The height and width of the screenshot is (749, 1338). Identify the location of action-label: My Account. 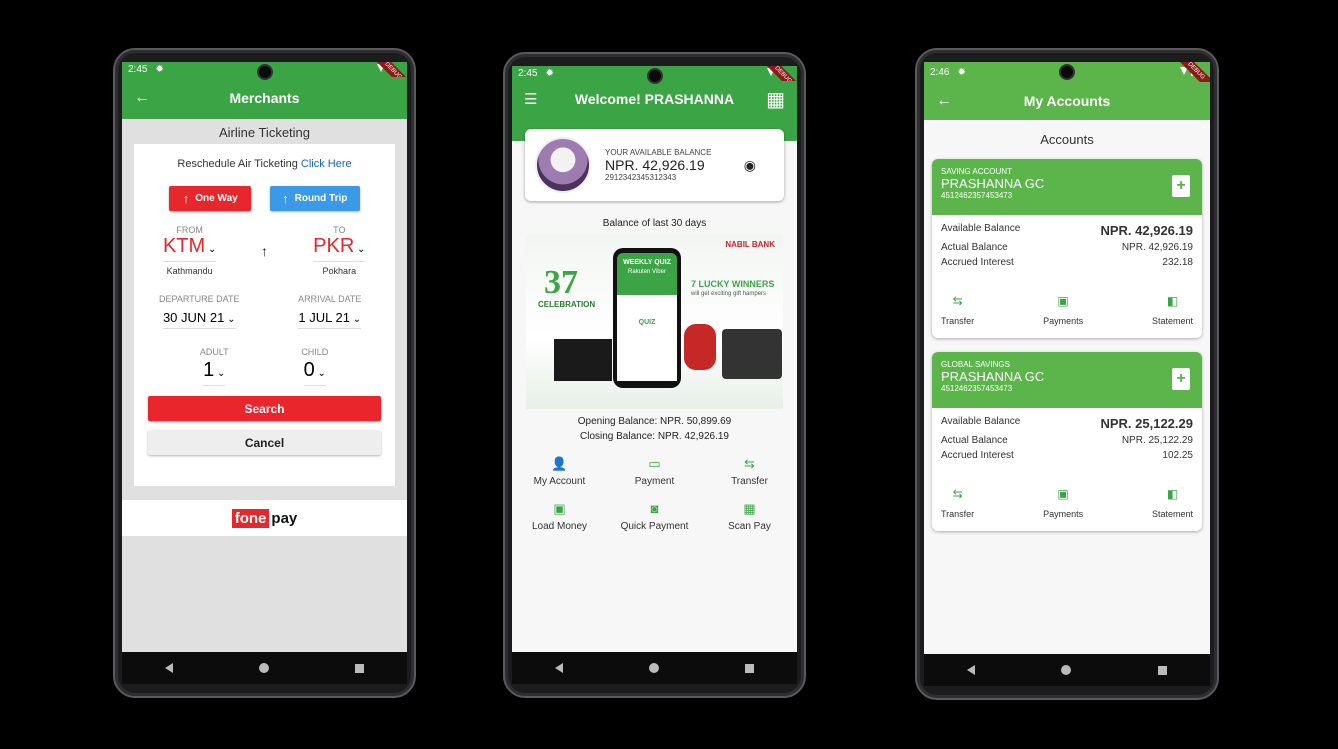
(559, 481).